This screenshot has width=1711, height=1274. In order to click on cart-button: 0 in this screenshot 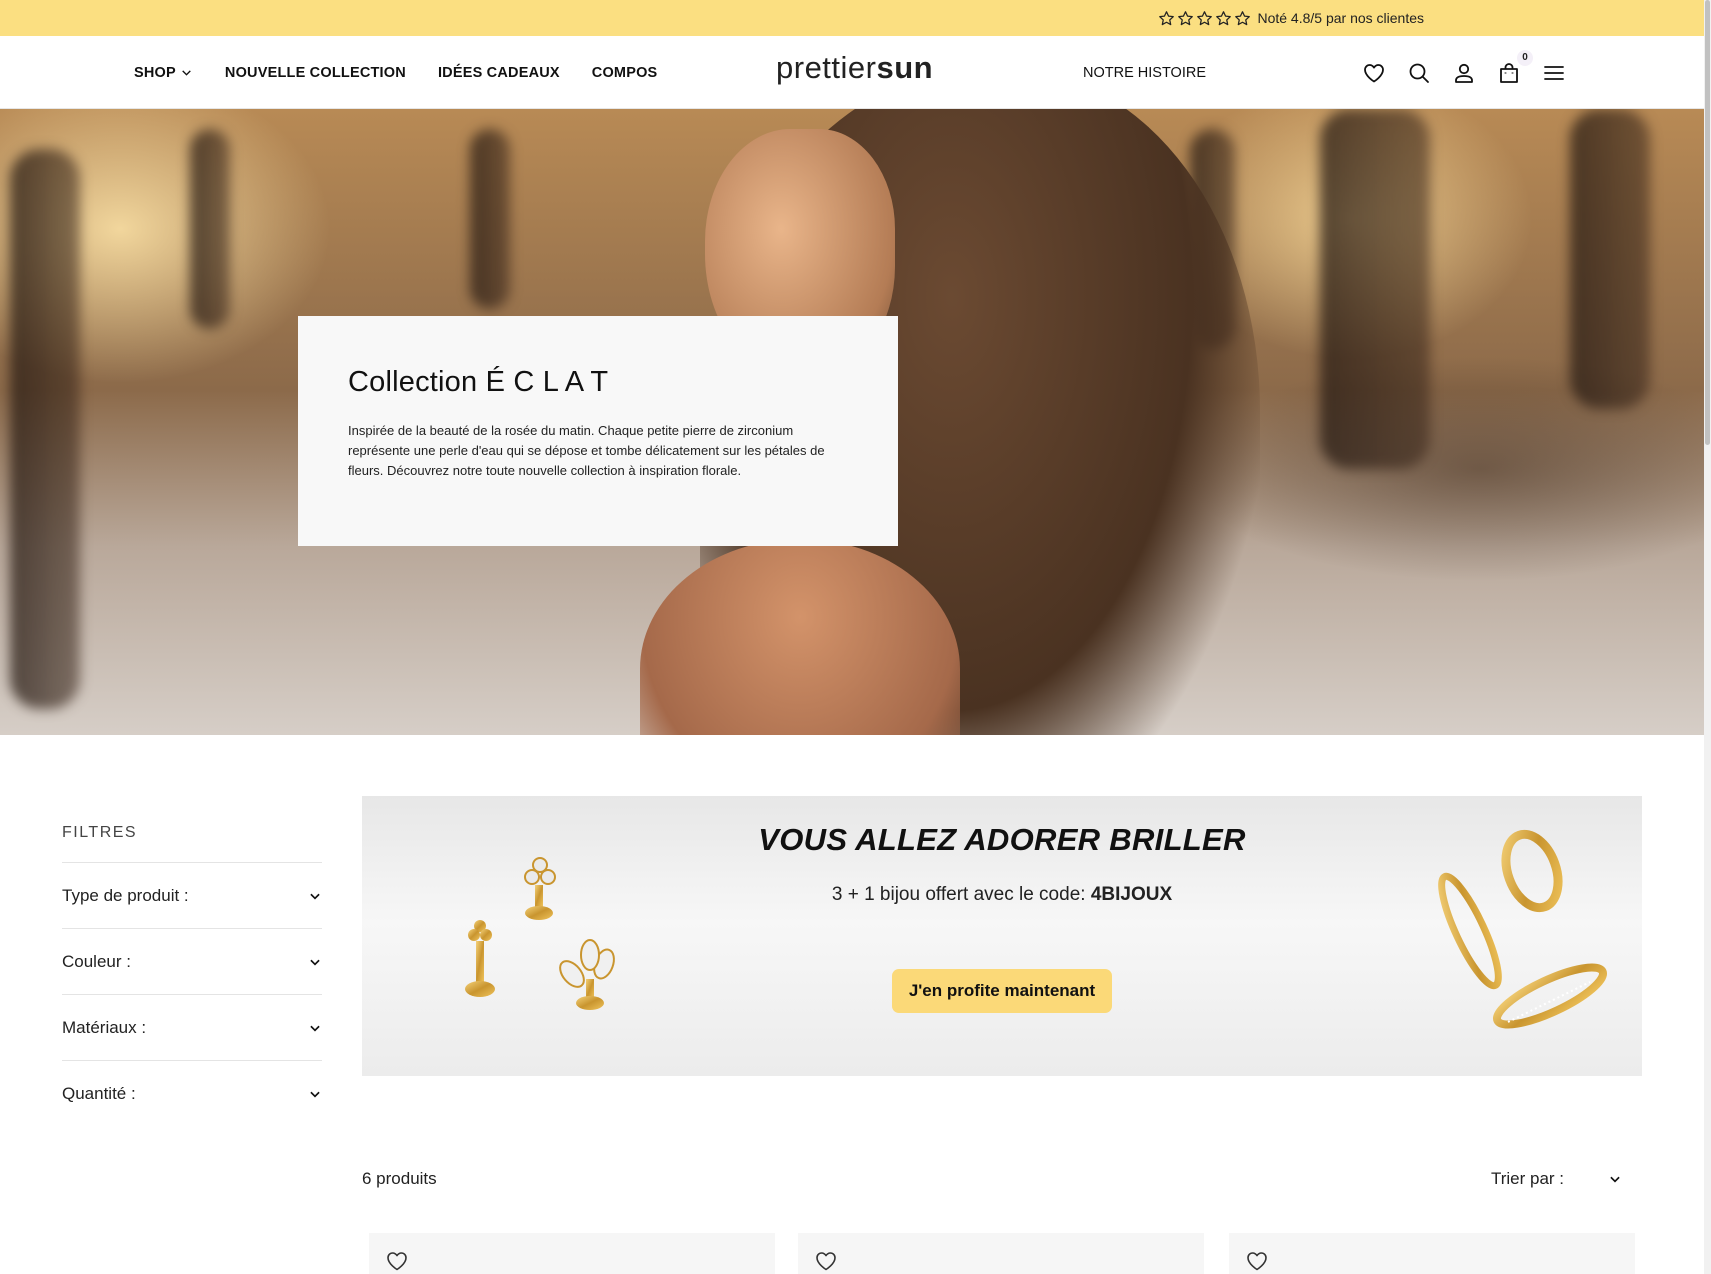, I will do `click(1515, 67)`.